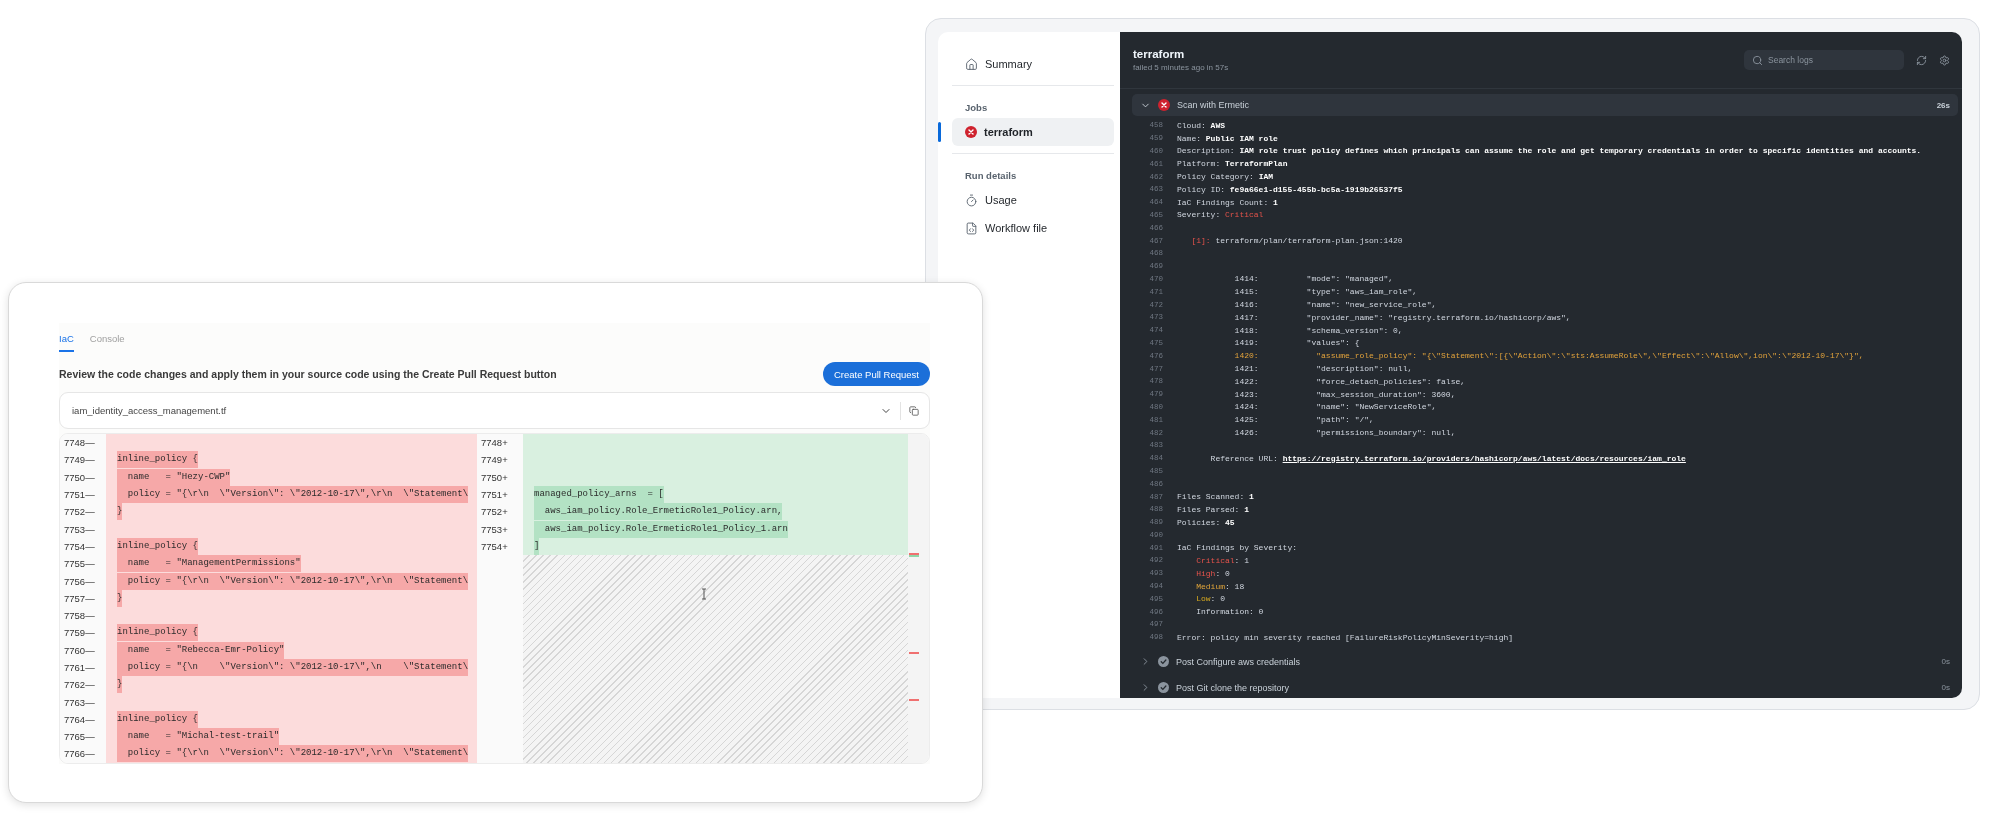 The width and height of the screenshot is (1999, 814). Describe the element at coordinates (83, 737) in the screenshot. I see `line-number: 7765—` at that location.